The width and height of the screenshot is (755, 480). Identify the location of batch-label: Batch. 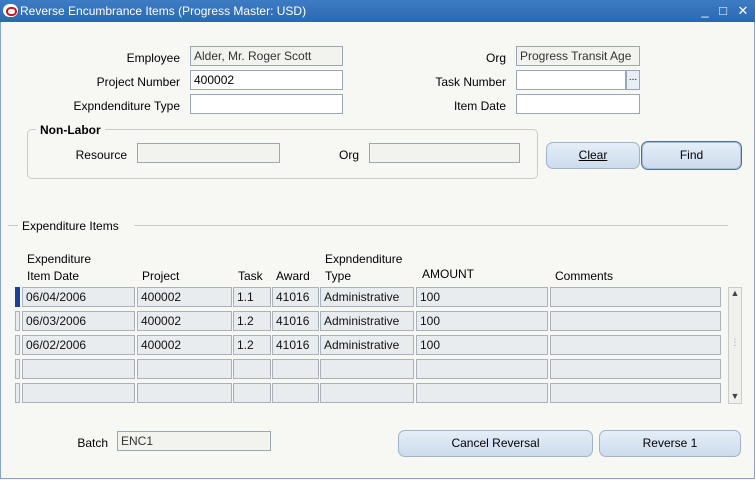
(92, 443).